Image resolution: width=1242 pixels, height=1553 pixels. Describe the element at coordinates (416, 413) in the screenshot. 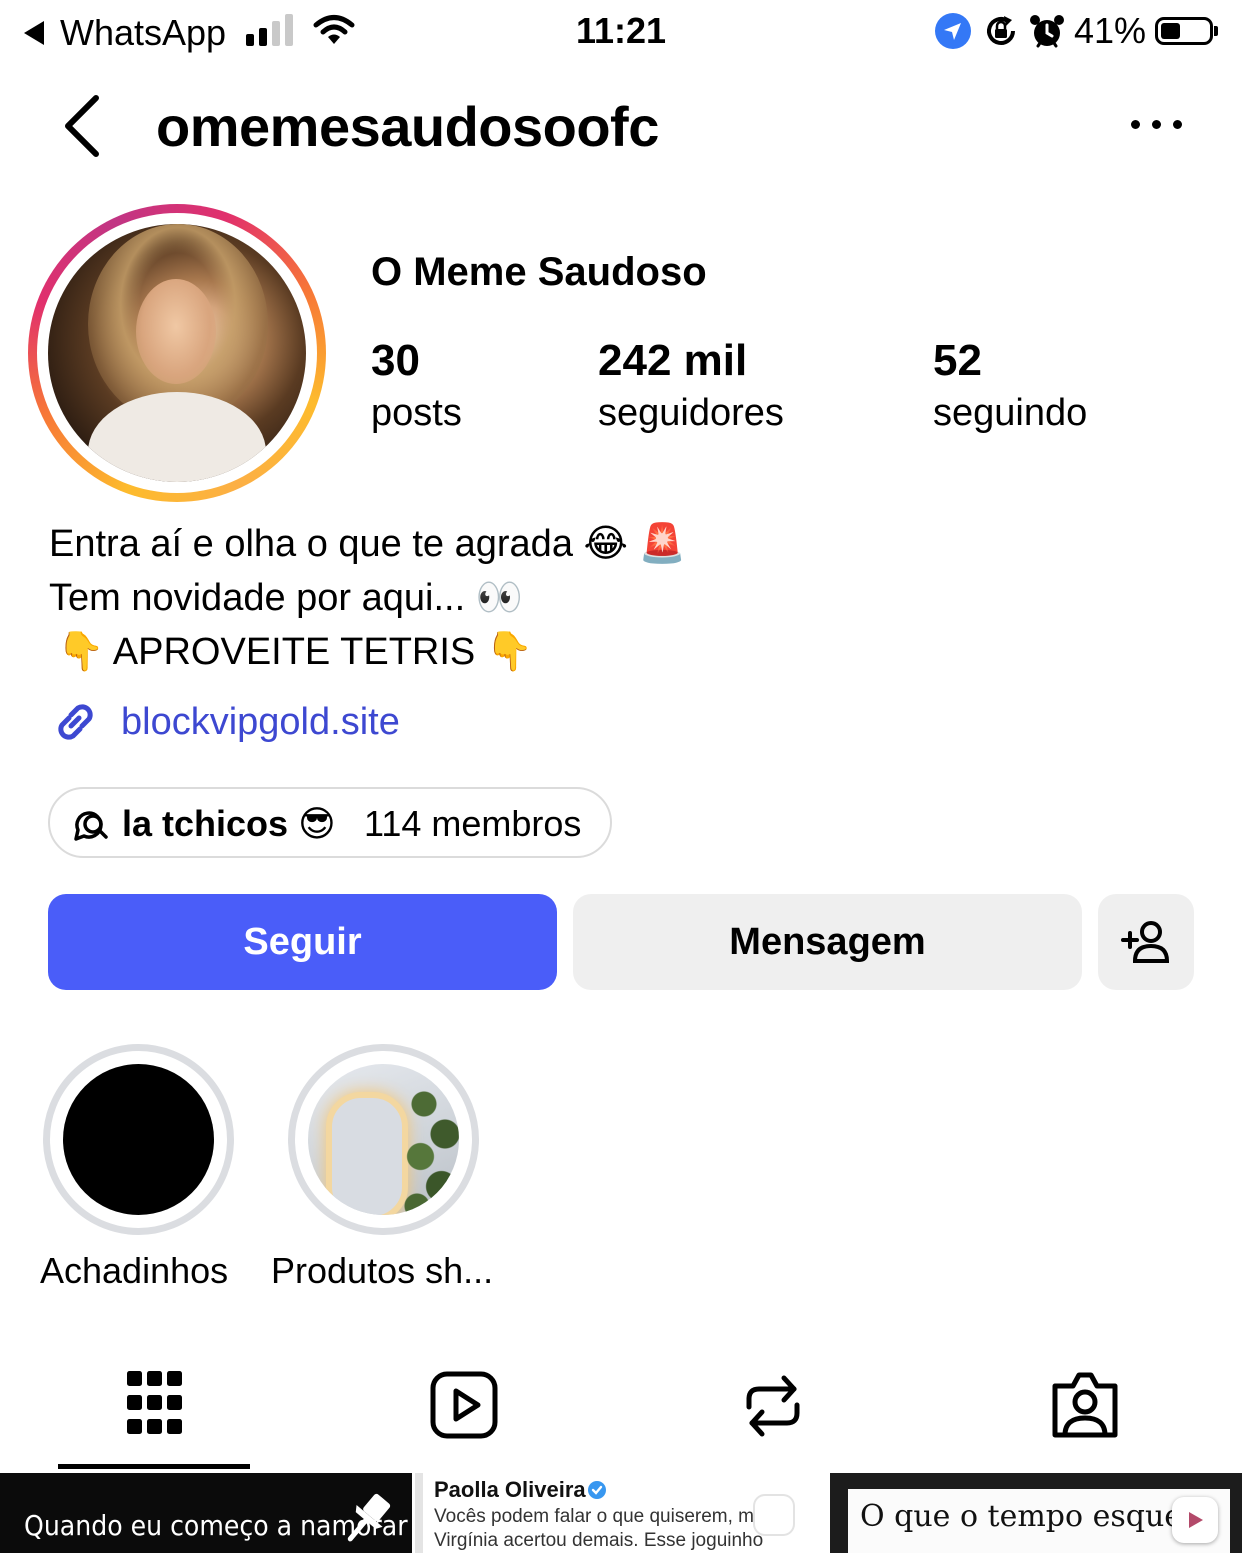

I see `stat-label: posts` at that location.